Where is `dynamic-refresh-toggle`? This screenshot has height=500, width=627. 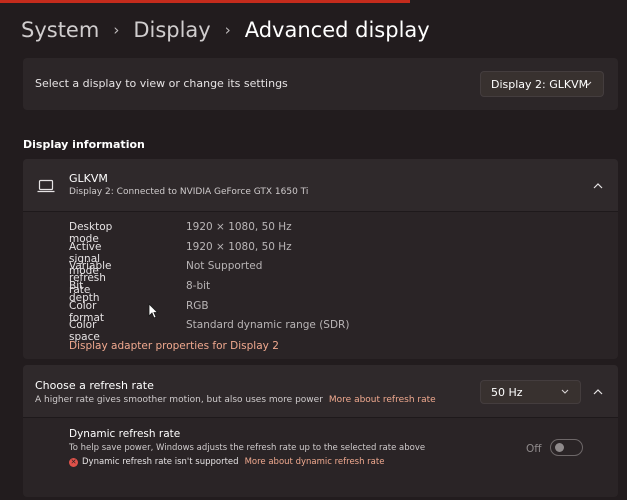 dynamic-refresh-toggle is located at coordinates (566, 447).